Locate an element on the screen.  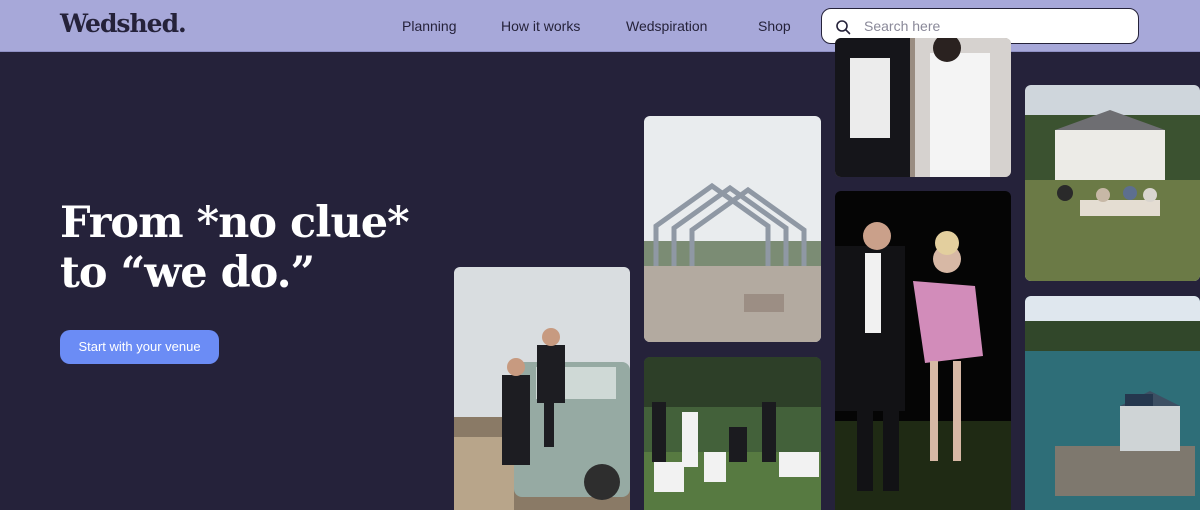
photo-bridal-party-lawn is located at coordinates (732, 433).